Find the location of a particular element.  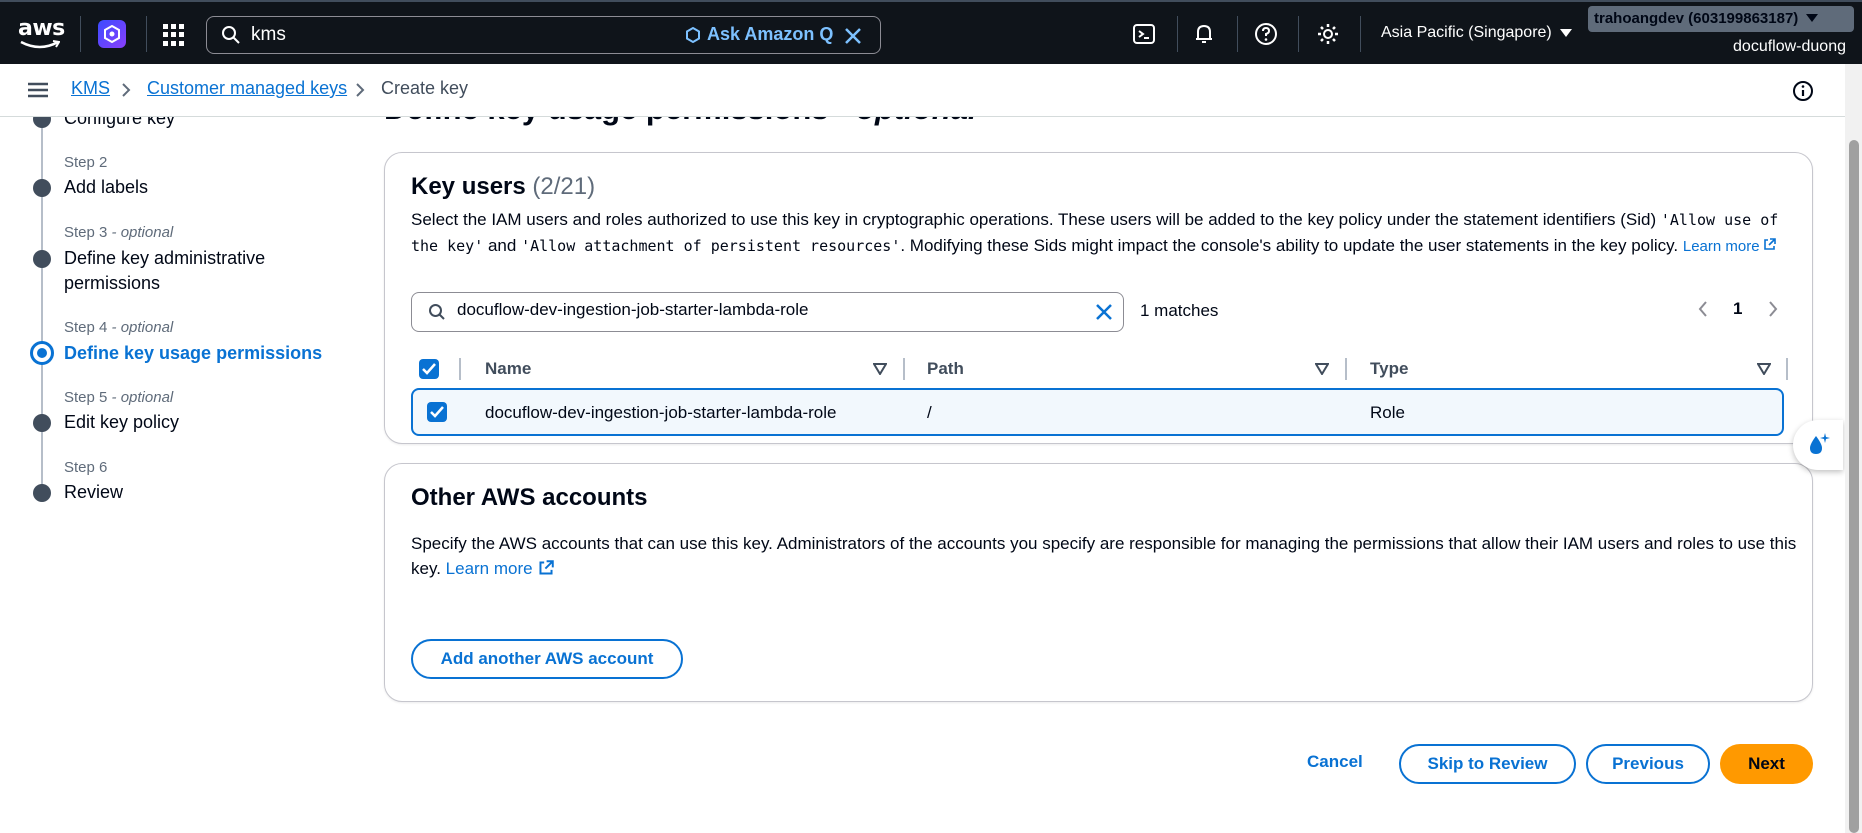

global-search: Ask Amazon Q is located at coordinates (543, 35).